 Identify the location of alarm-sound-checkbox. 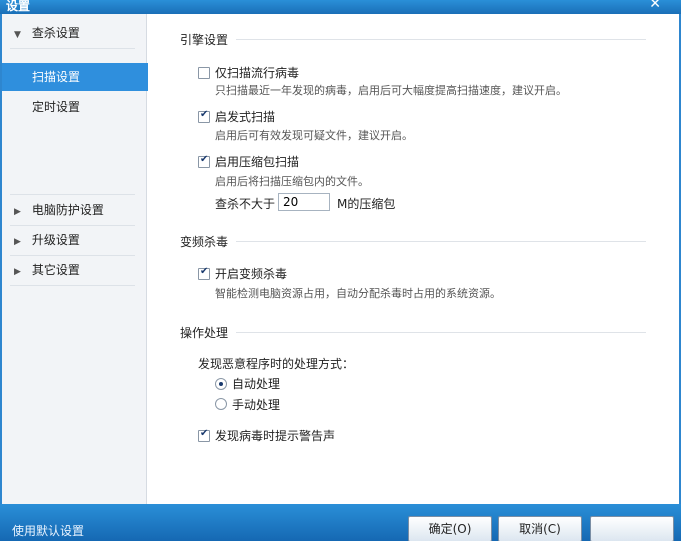
(204, 435).